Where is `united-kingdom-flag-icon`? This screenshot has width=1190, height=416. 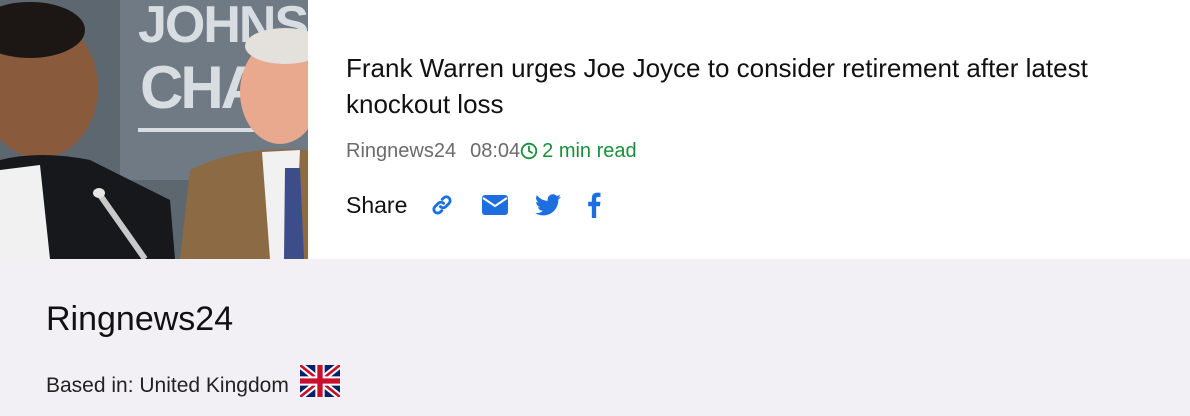
united-kingdom-flag-icon is located at coordinates (319, 384).